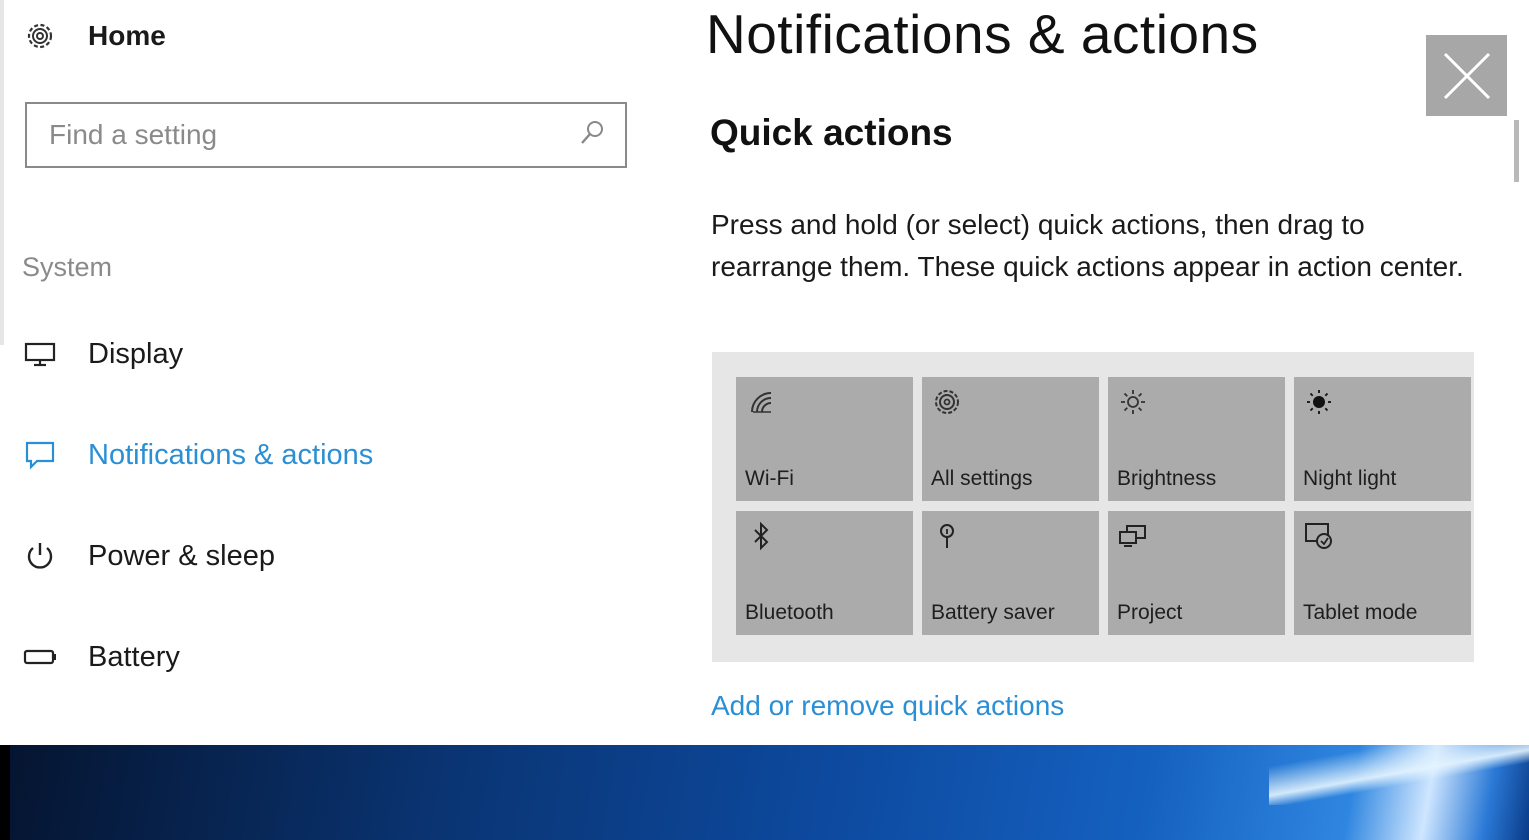 The image size is (1529, 840). What do you see at coordinates (40, 657) in the screenshot?
I see `battery-icon` at bounding box center [40, 657].